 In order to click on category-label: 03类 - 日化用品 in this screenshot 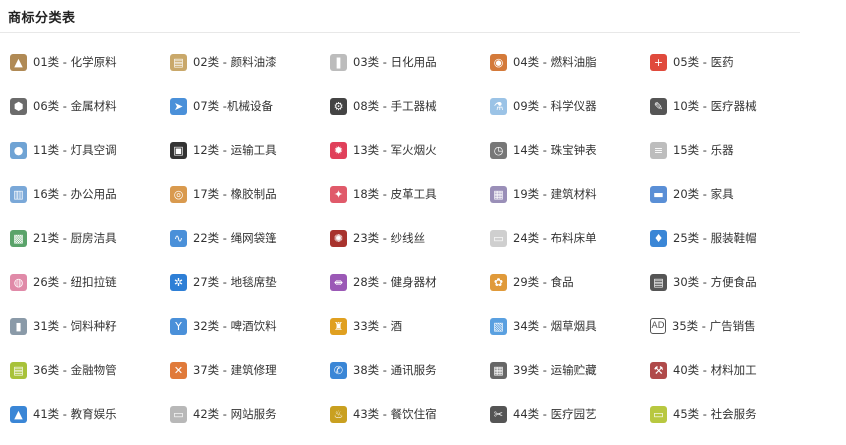, I will do `click(395, 61)`.